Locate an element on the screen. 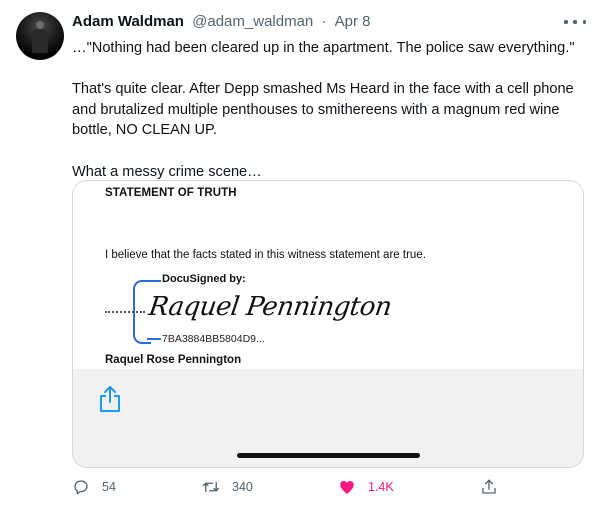 This screenshot has width=600, height=509. avatar is located at coordinates (40, 36).